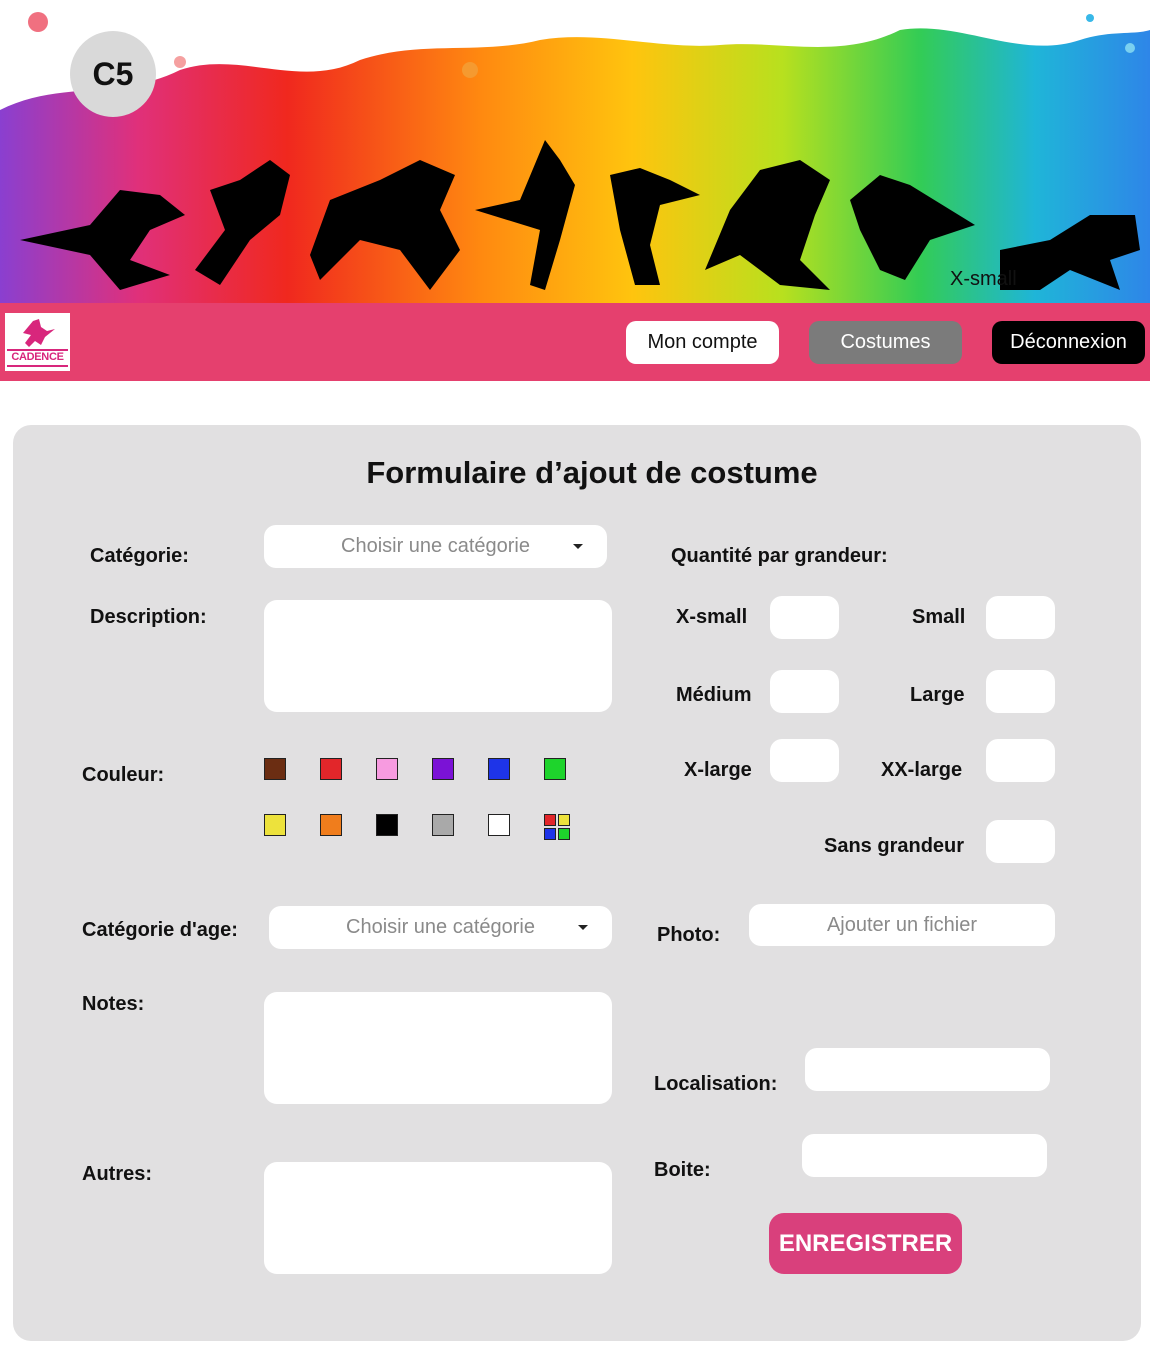 The width and height of the screenshot is (1150, 1352). I want to click on others-textarea, so click(438, 1218).